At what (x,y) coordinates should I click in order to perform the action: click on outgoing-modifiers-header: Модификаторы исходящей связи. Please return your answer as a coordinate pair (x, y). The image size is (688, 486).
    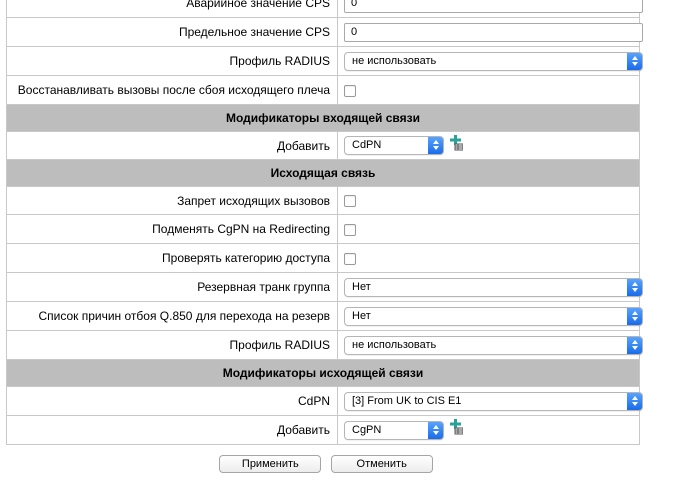
    Looking at the image, I should click on (323, 373).